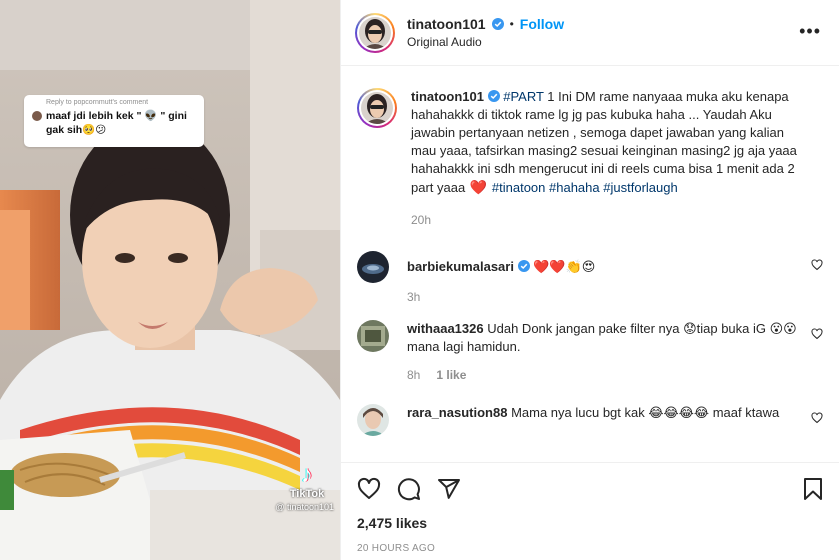 The height and width of the screenshot is (560, 839). I want to click on more-icon: •••, so click(810, 31).